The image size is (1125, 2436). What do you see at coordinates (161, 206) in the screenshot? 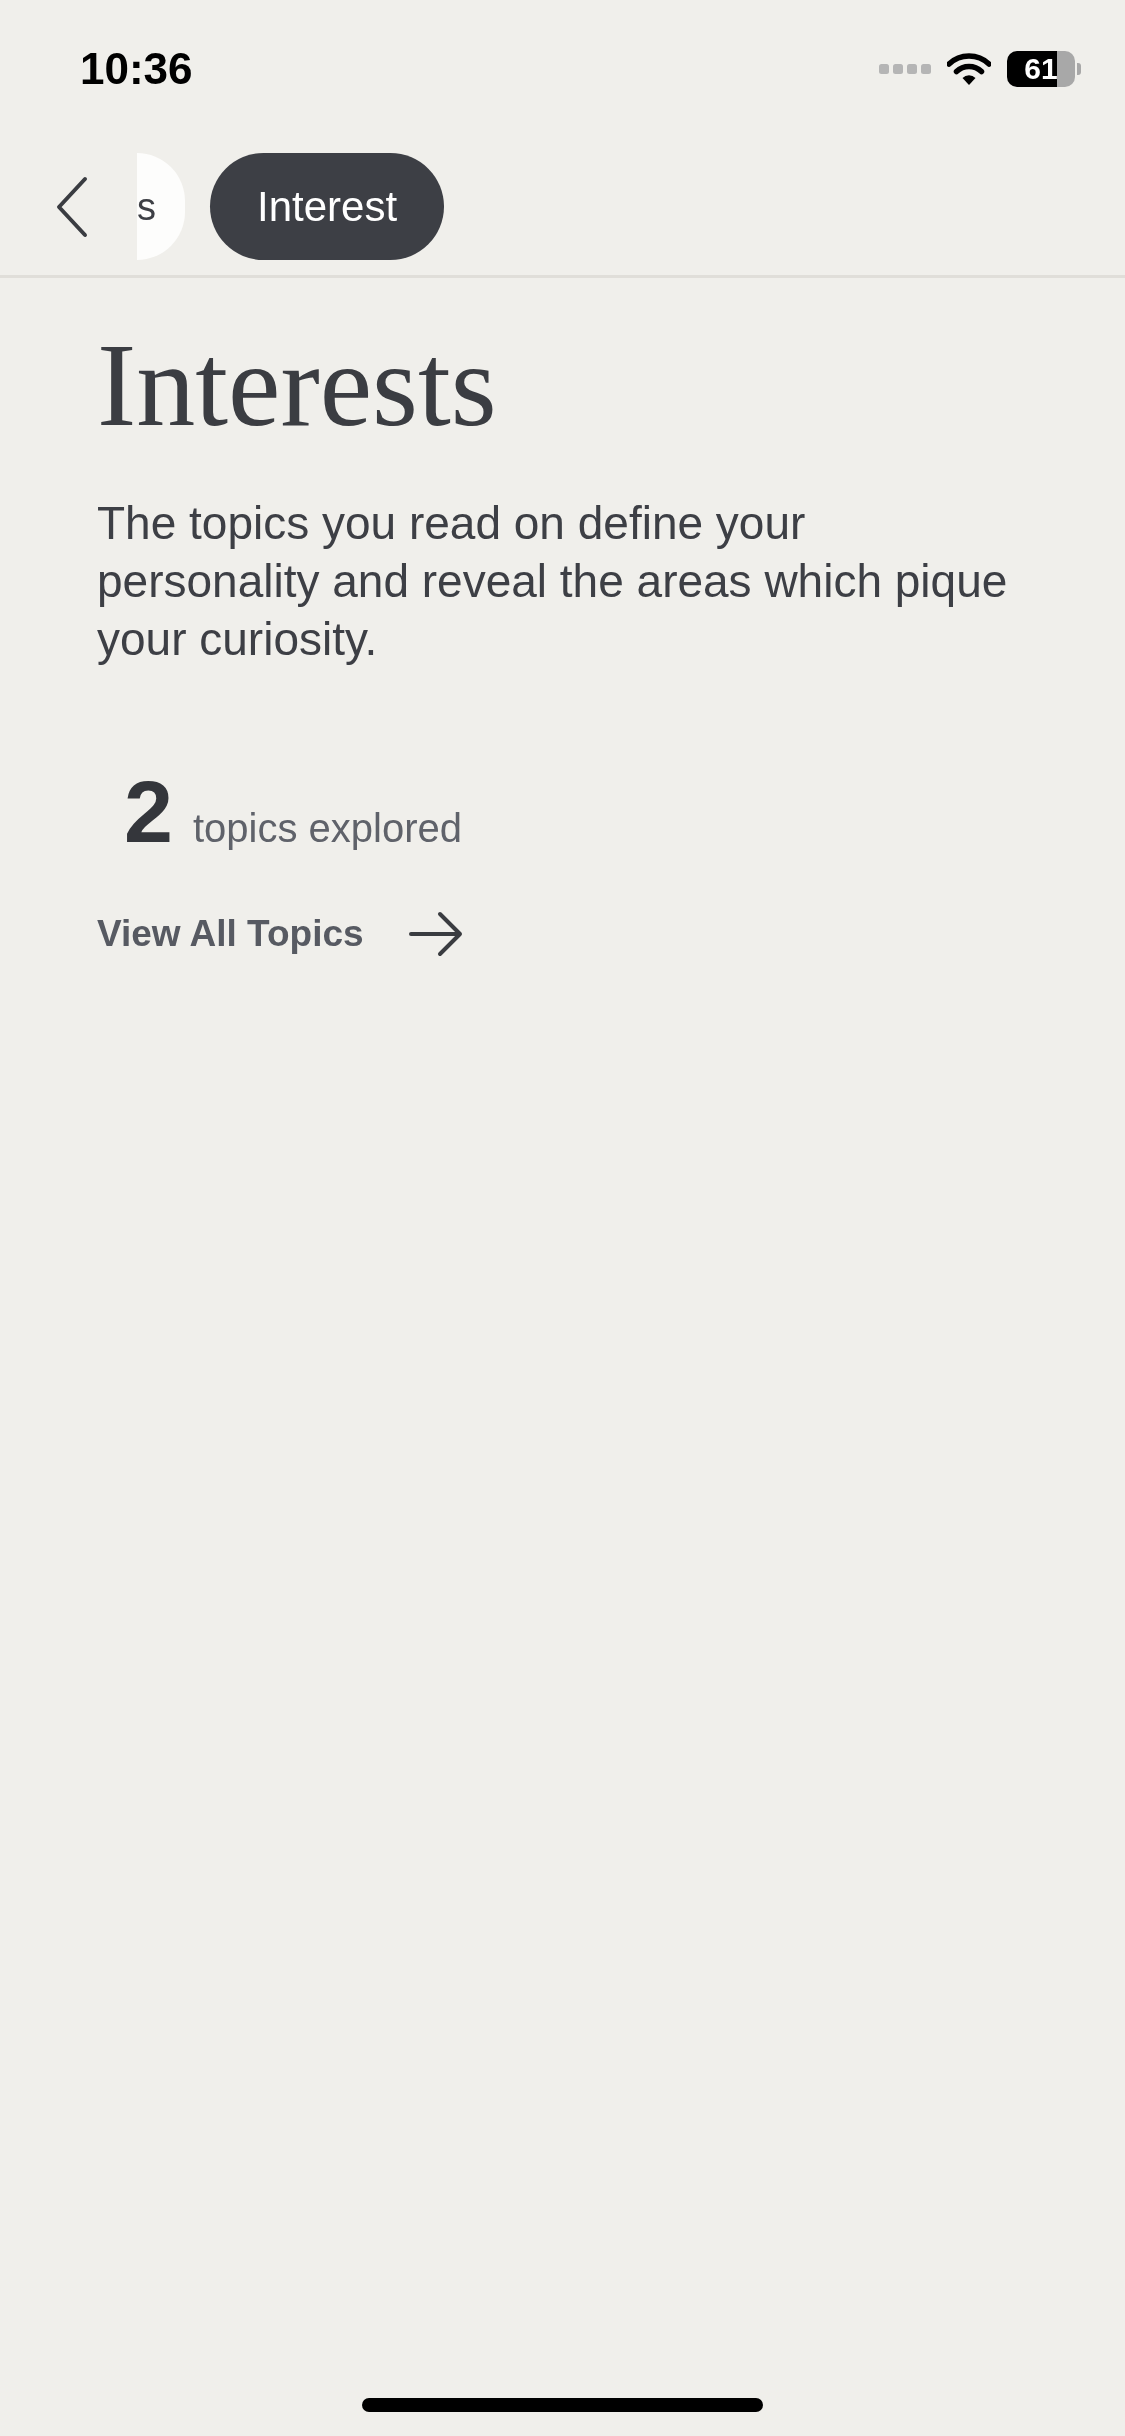
I see `topic-tab: s` at bounding box center [161, 206].